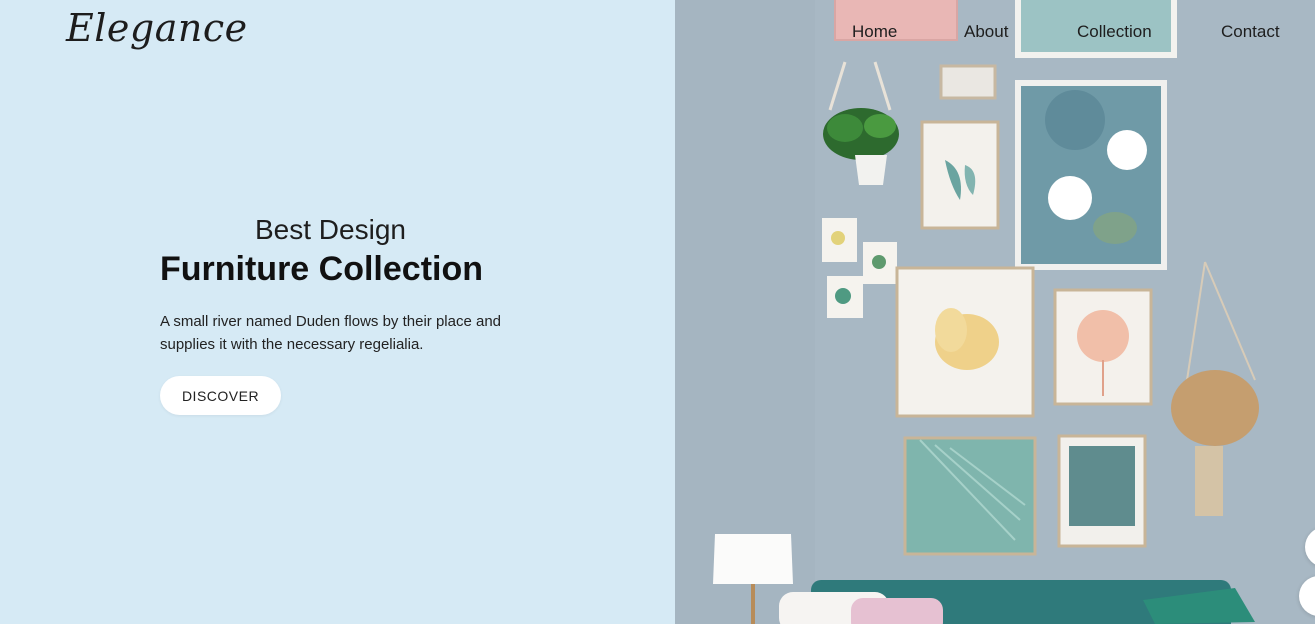  I want to click on nav-about: About, so click(986, 32).